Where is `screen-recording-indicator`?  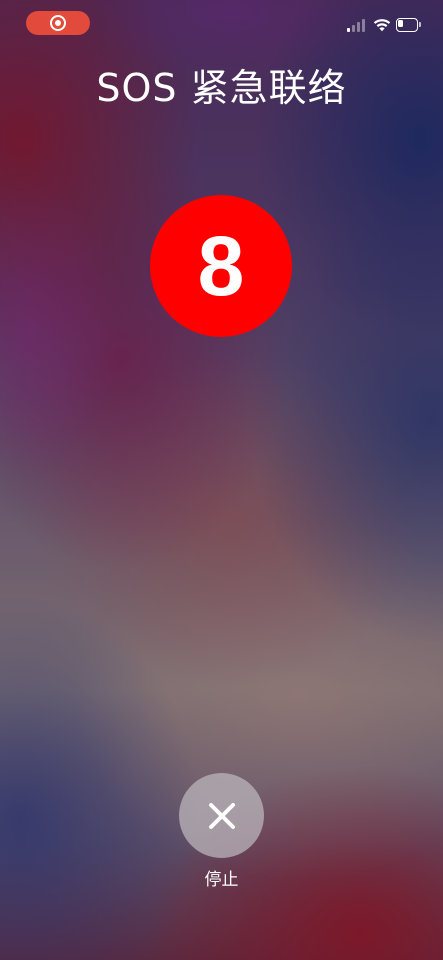
screen-recording-indicator is located at coordinates (58, 23).